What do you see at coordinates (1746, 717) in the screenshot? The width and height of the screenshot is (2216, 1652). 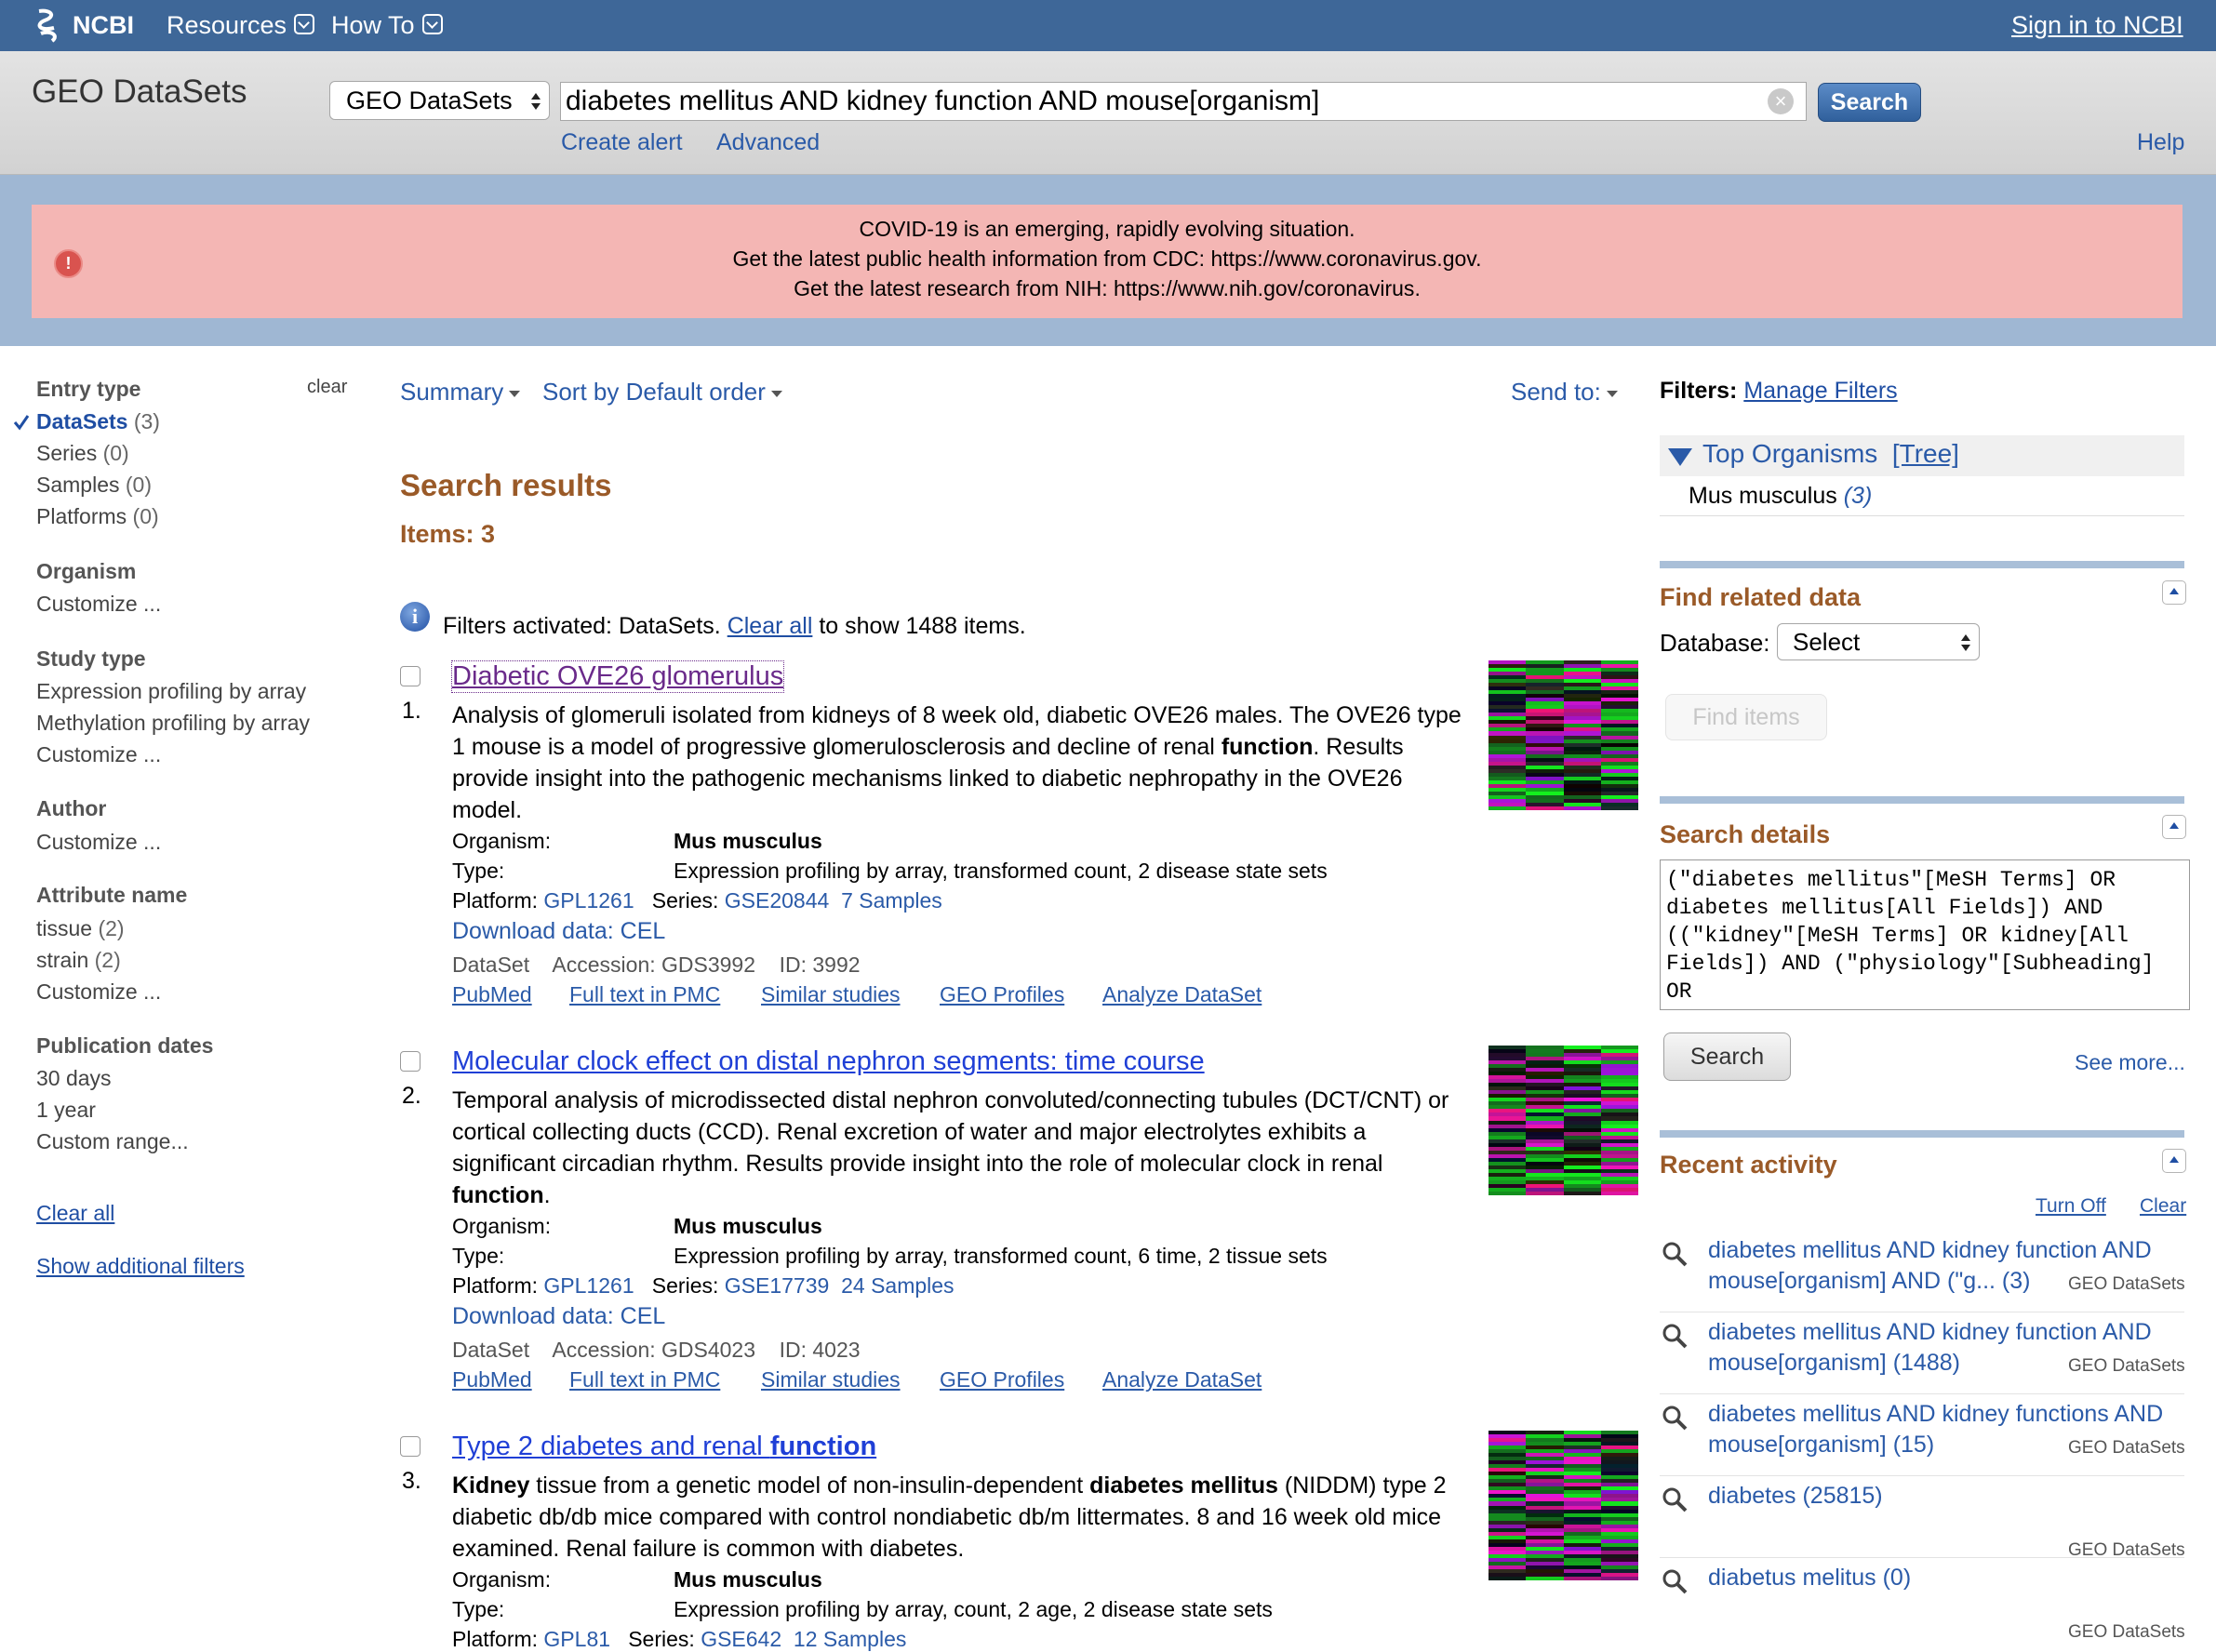 I see `find-items-button: Find items` at bounding box center [1746, 717].